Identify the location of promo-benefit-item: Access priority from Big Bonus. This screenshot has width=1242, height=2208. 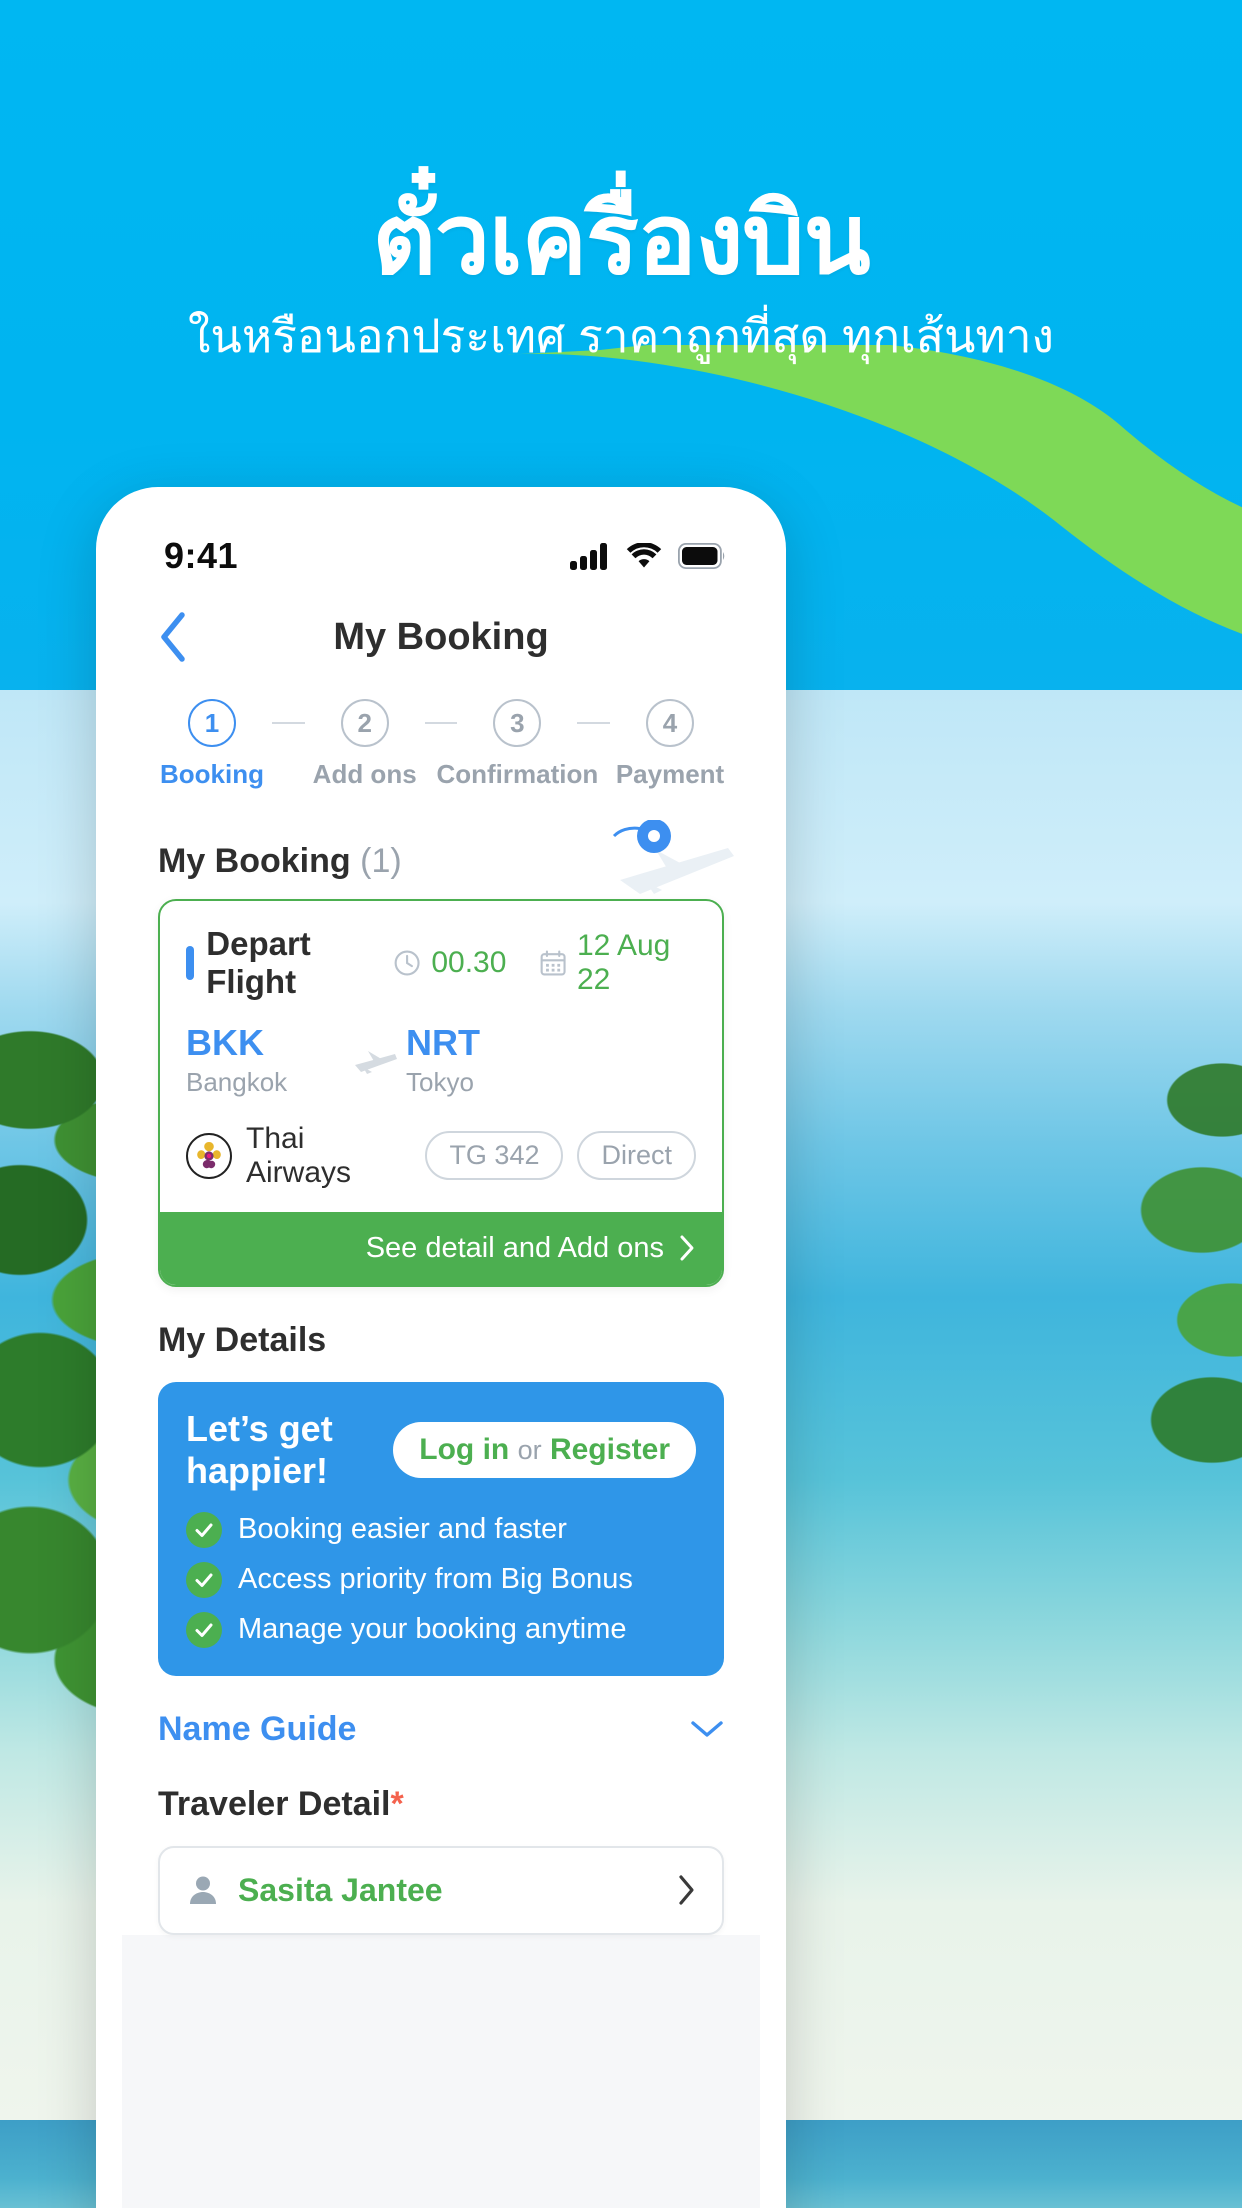
(441, 1579).